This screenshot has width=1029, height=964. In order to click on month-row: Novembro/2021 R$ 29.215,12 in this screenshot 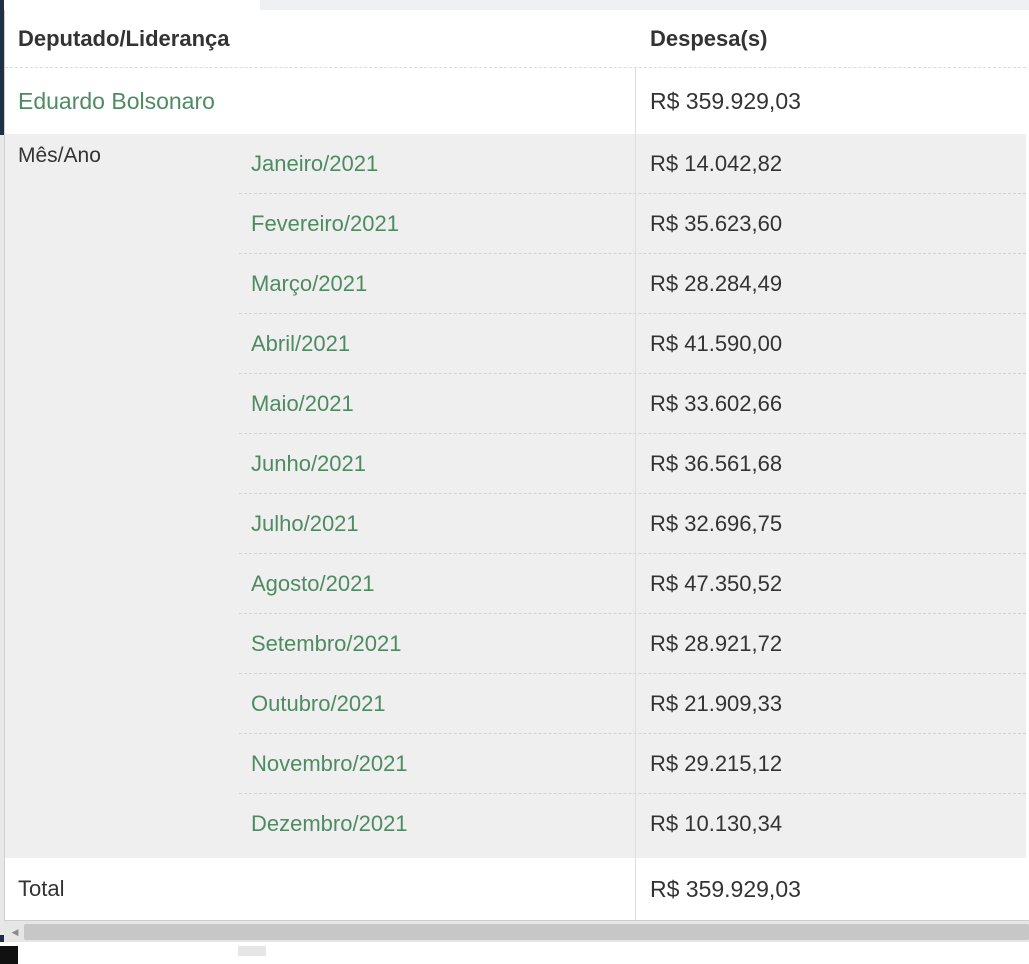, I will do `click(515, 764)`.